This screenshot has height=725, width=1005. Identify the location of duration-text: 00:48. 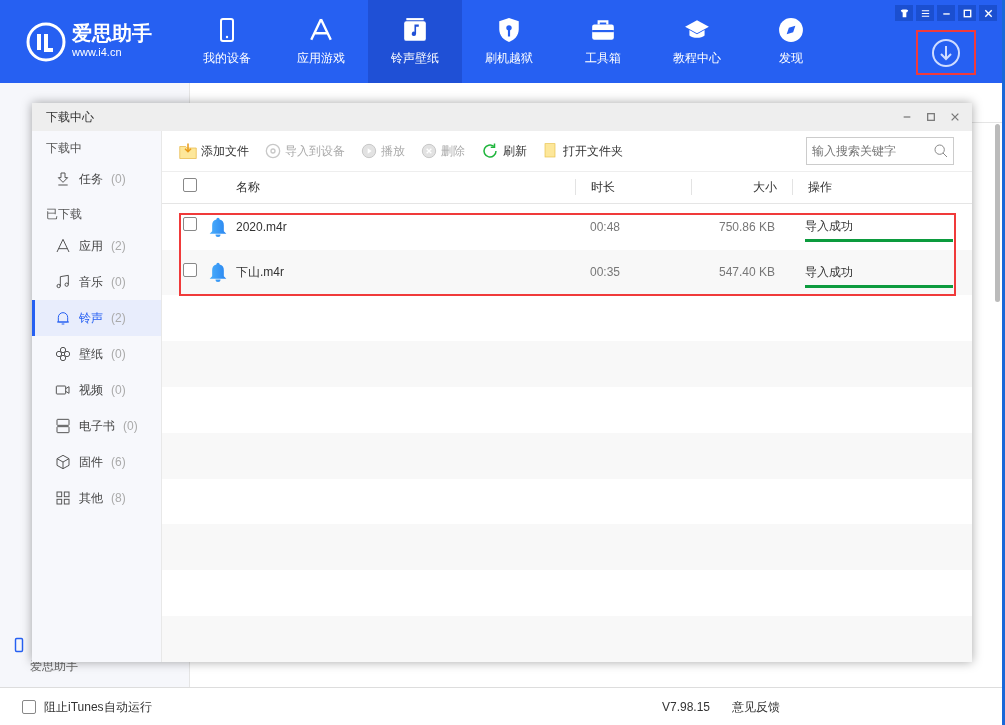
(605, 226).